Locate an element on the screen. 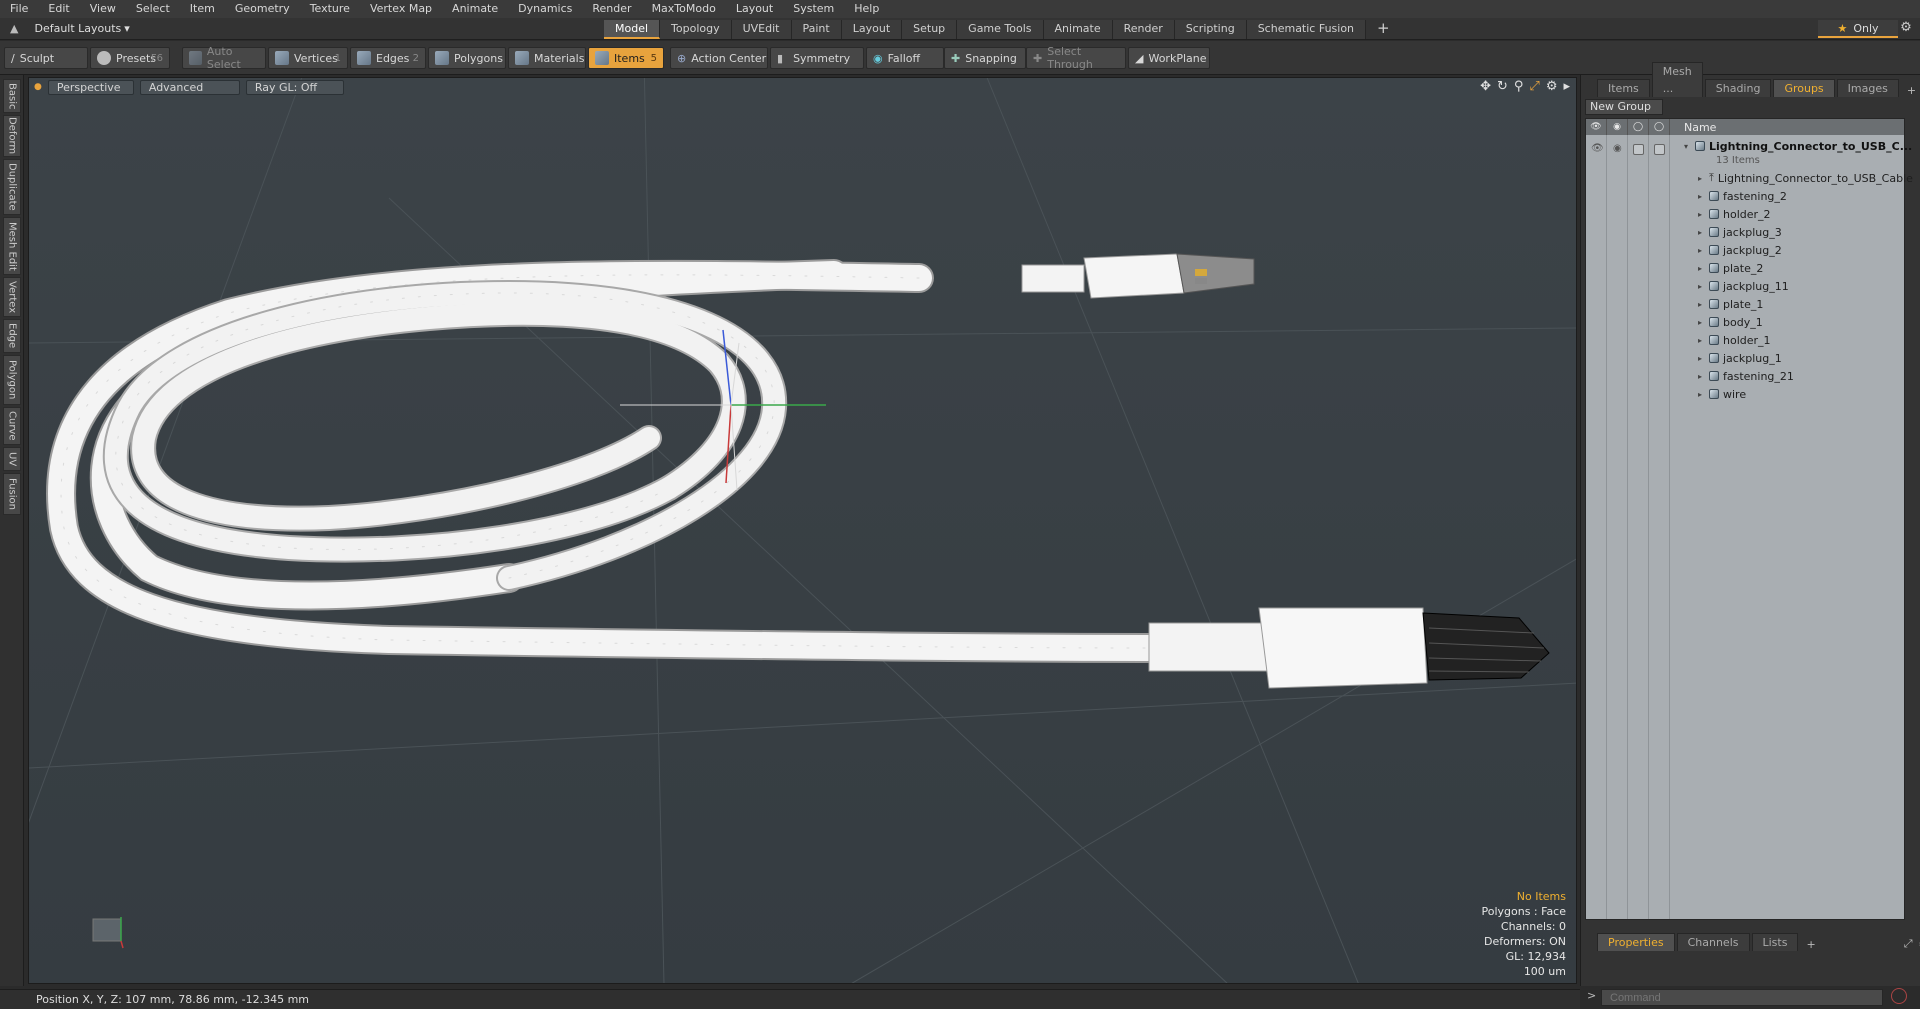 The height and width of the screenshot is (1009, 1920). menu-file: File is located at coordinates (19, 9).